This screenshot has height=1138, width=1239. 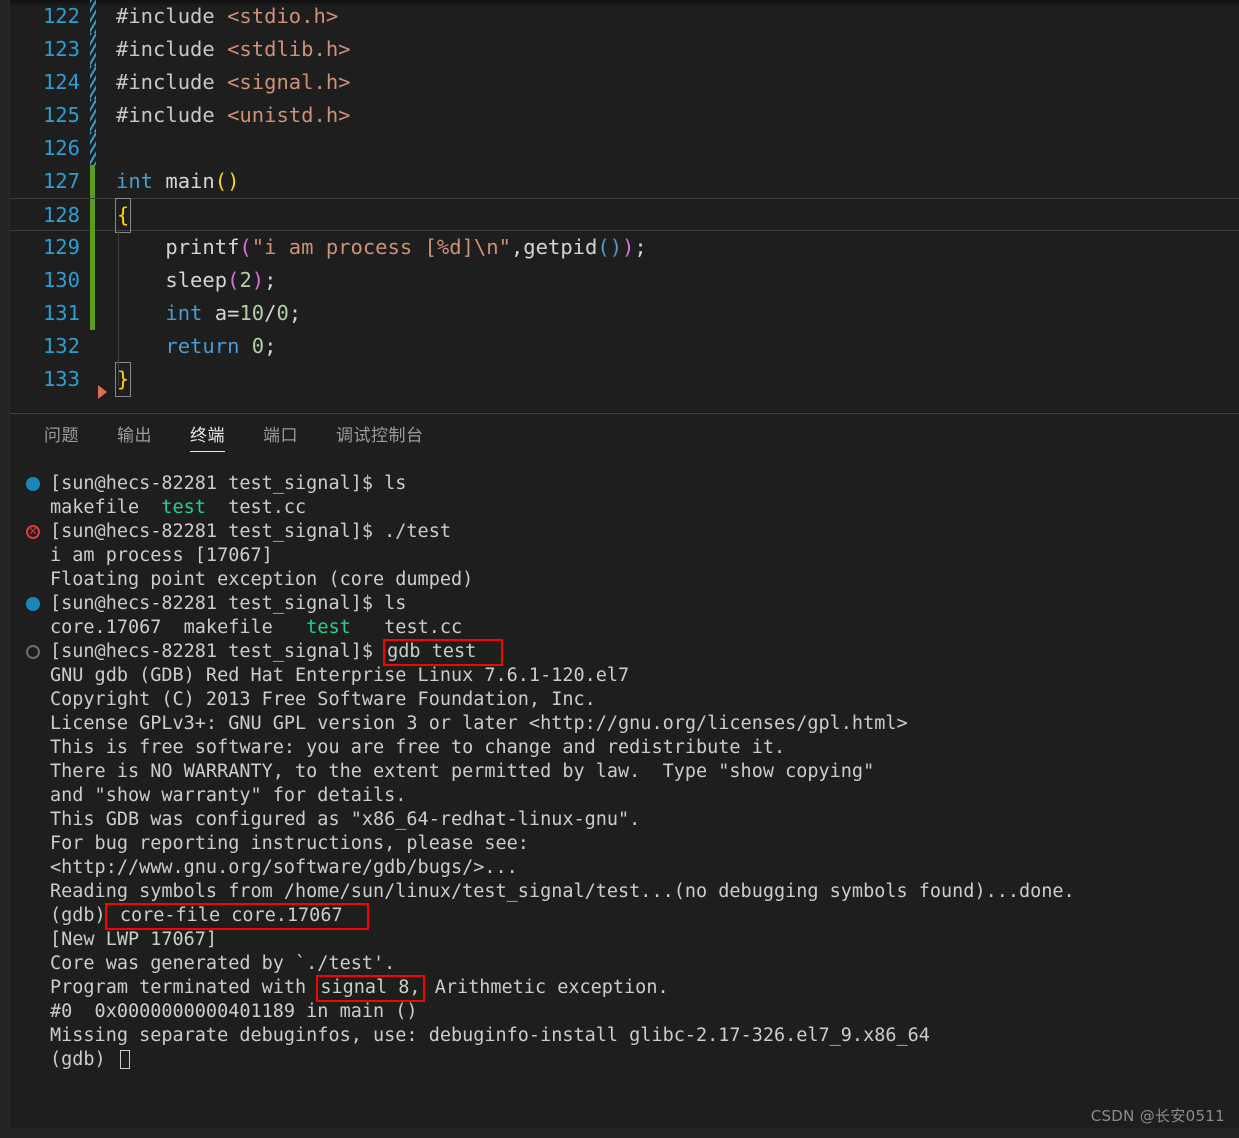 I want to click on code-text: sleep(2);, so click(x=187, y=280).